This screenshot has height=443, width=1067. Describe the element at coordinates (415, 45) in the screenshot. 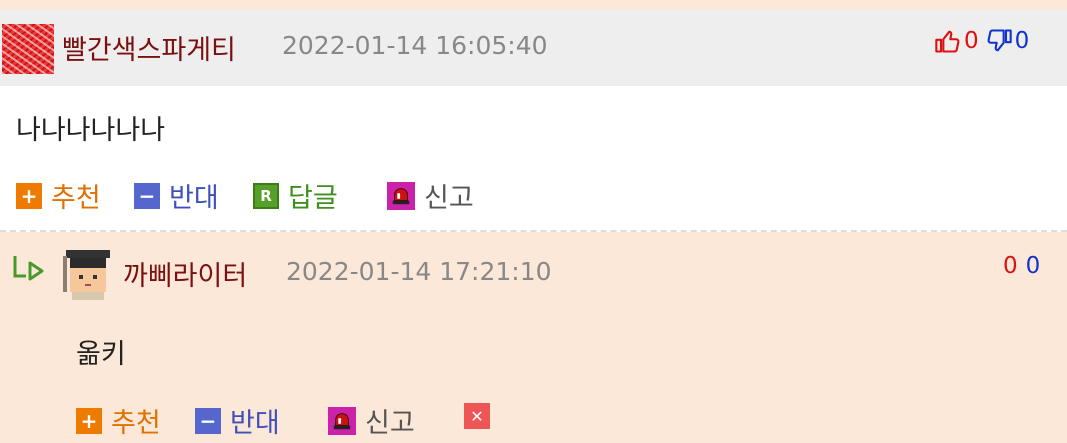

I see `comment-datetime: 2022-01-14 16:05:40` at that location.